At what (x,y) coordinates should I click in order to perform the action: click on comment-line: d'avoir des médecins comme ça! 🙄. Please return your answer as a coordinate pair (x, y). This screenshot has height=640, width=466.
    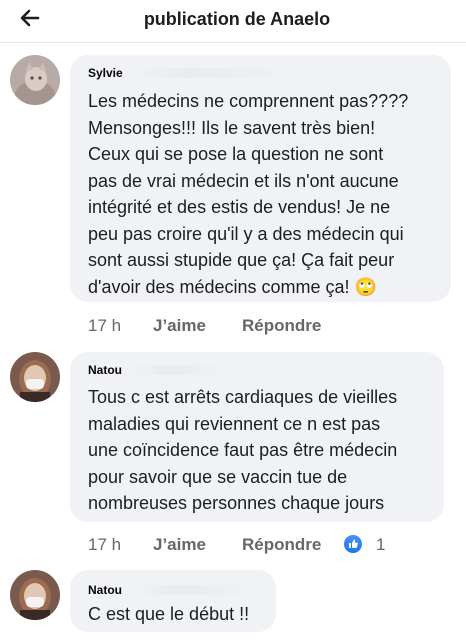
    Looking at the image, I should click on (232, 286).